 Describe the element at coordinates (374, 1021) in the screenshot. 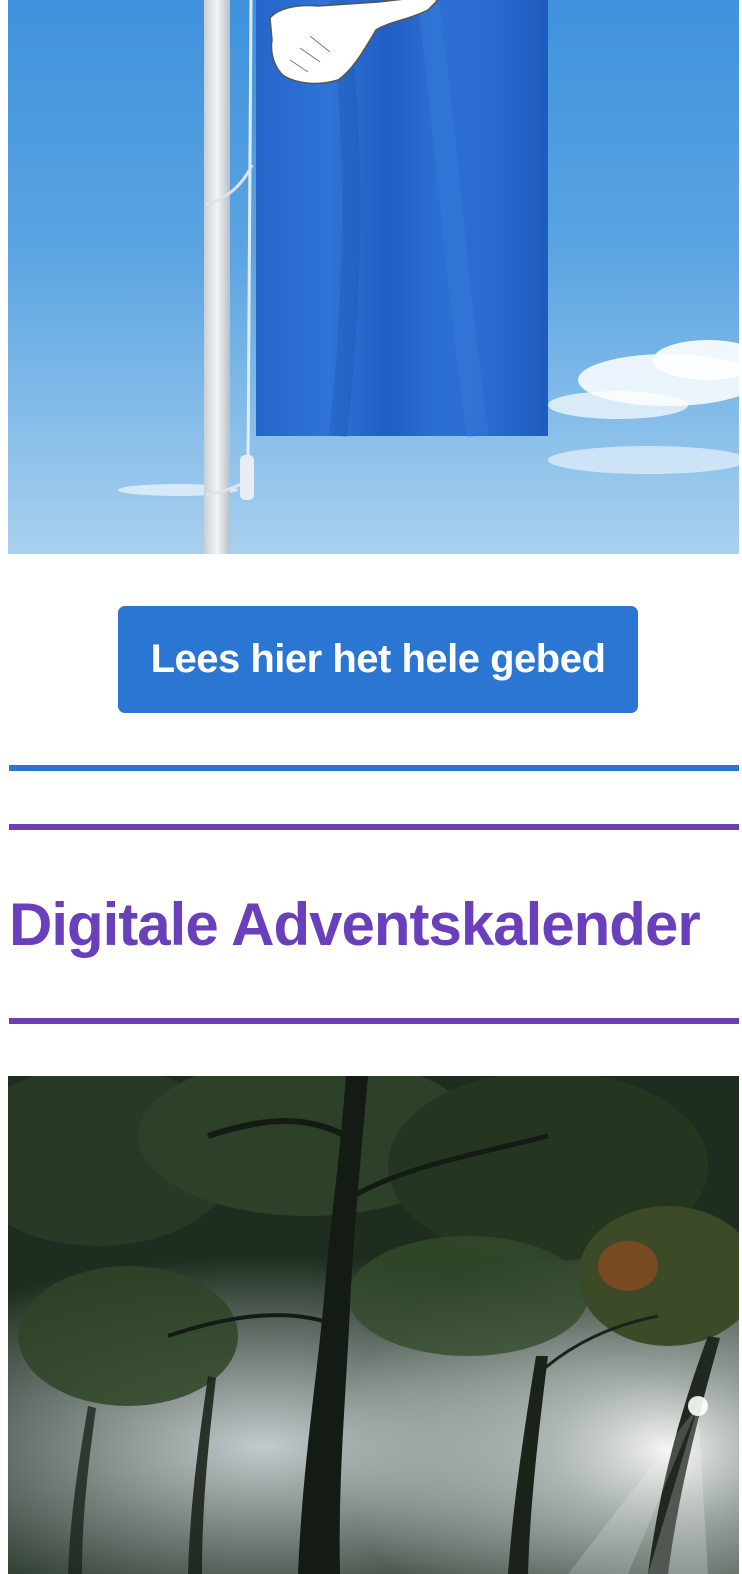

I see `purple-divider-bottom` at that location.